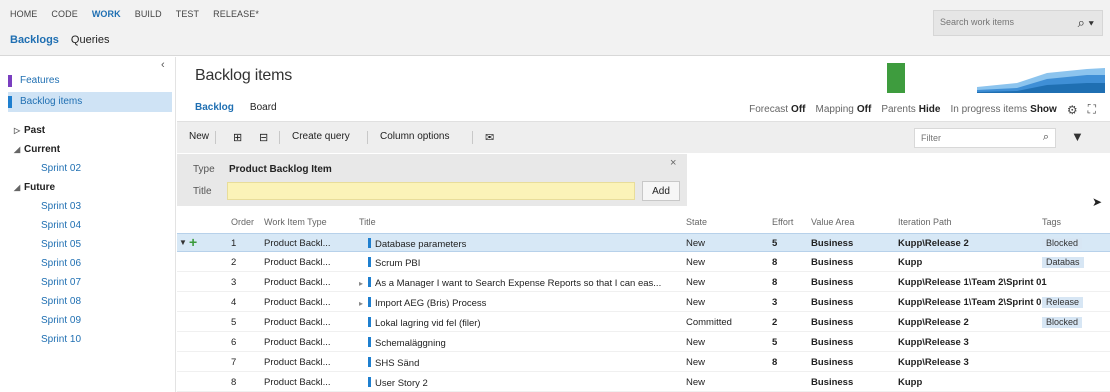 The image size is (1110, 392). What do you see at coordinates (90, 81) in the screenshot?
I see `nav-features: Features` at bounding box center [90, 81].